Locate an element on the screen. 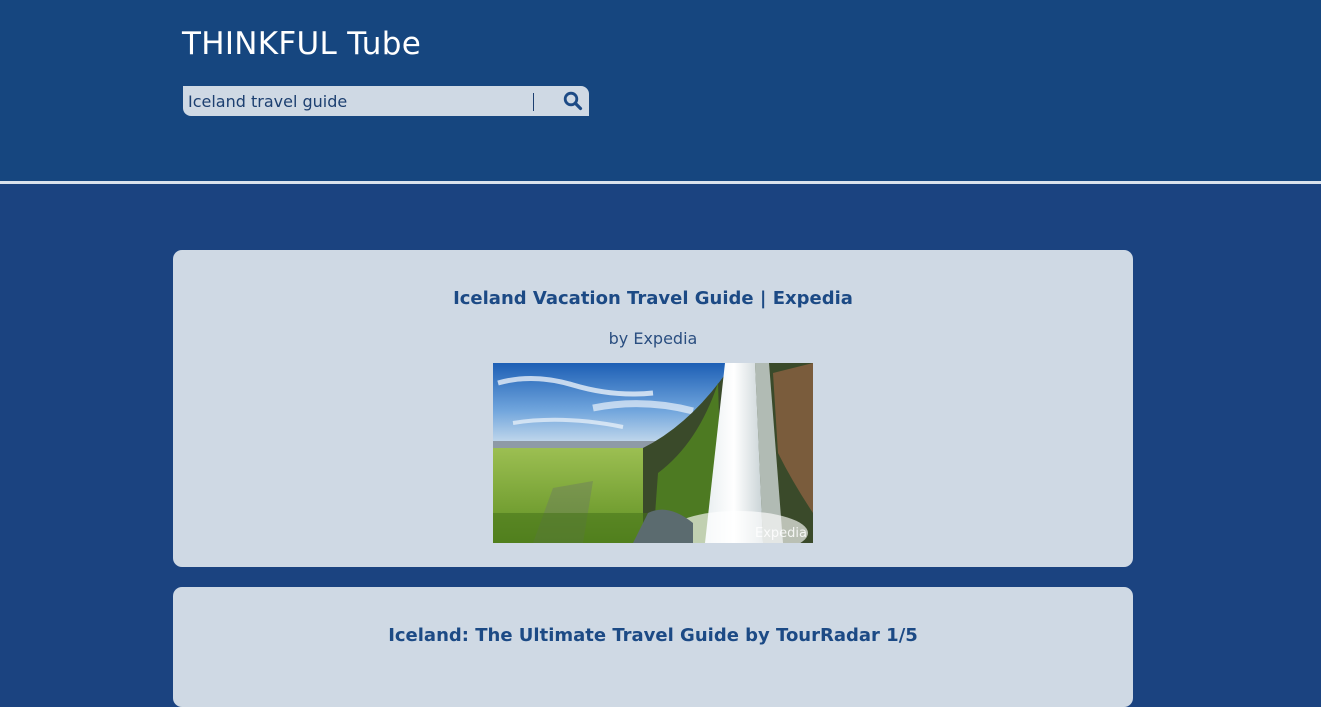  text-cursor is located at coordinates (533, 102).